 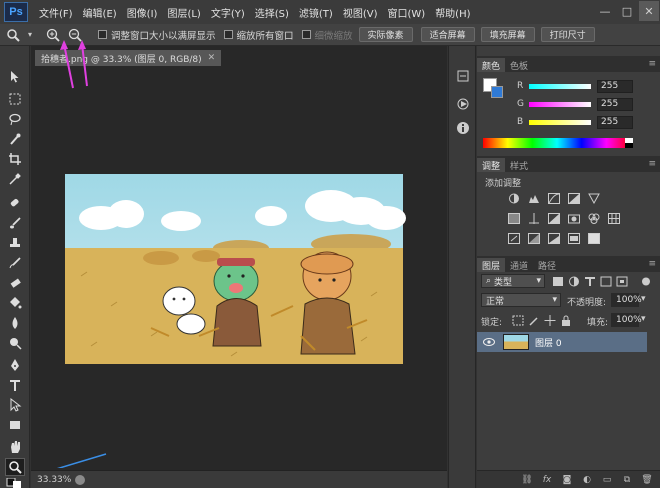 I want to click on menu-help: 帮助(H), so click(x=452, y=12).